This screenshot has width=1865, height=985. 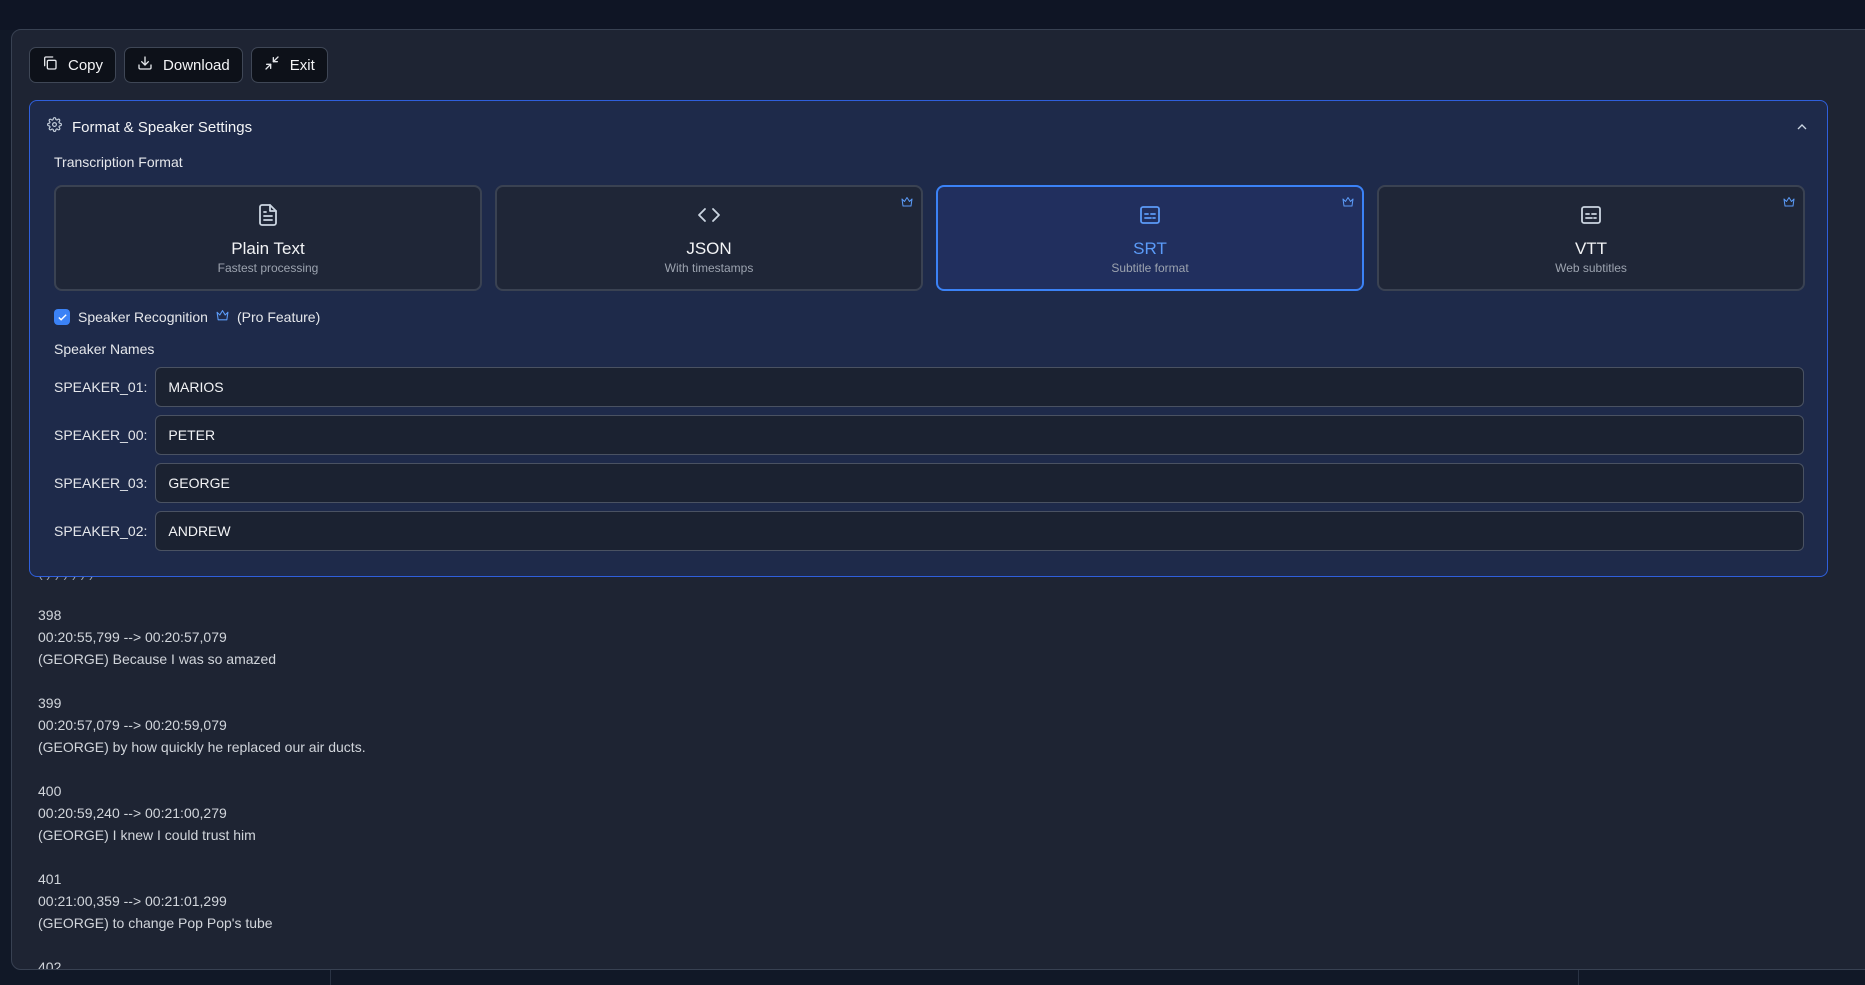 What do you see at coordinates (1150, 268) in the screenshot?
I see `format-desc: Subtitle format` at bounding box center [1150, 268].